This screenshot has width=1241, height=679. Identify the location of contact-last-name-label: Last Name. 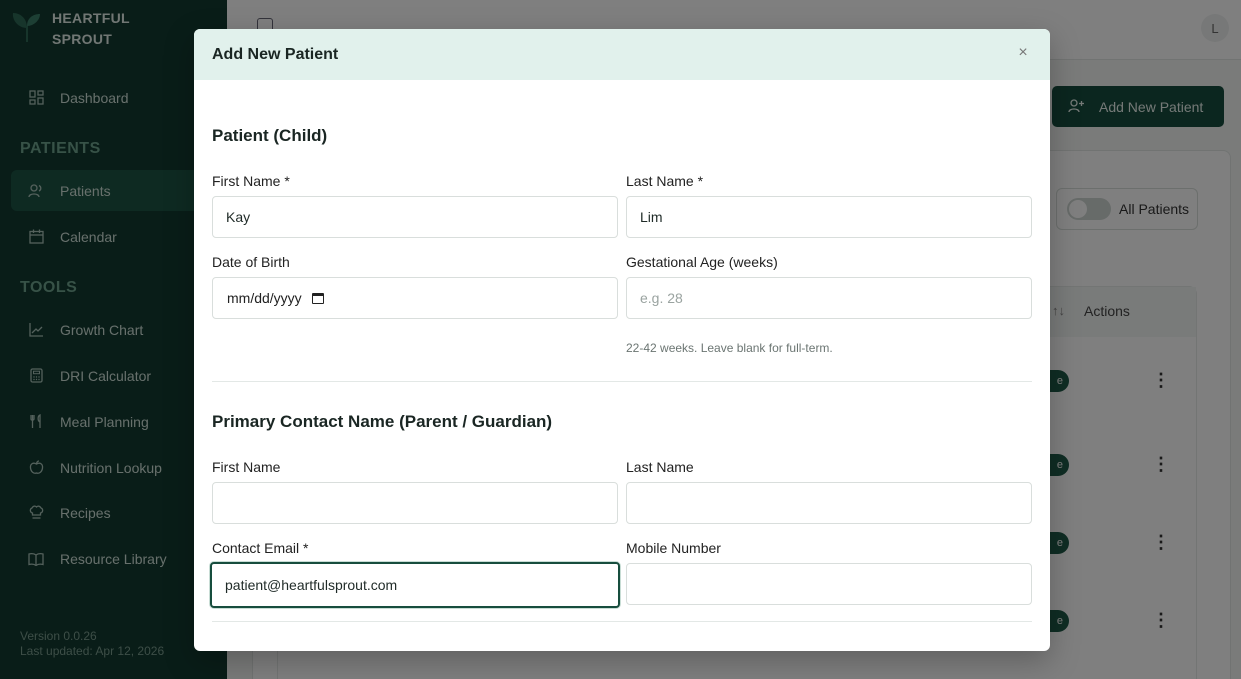
(660, 467).